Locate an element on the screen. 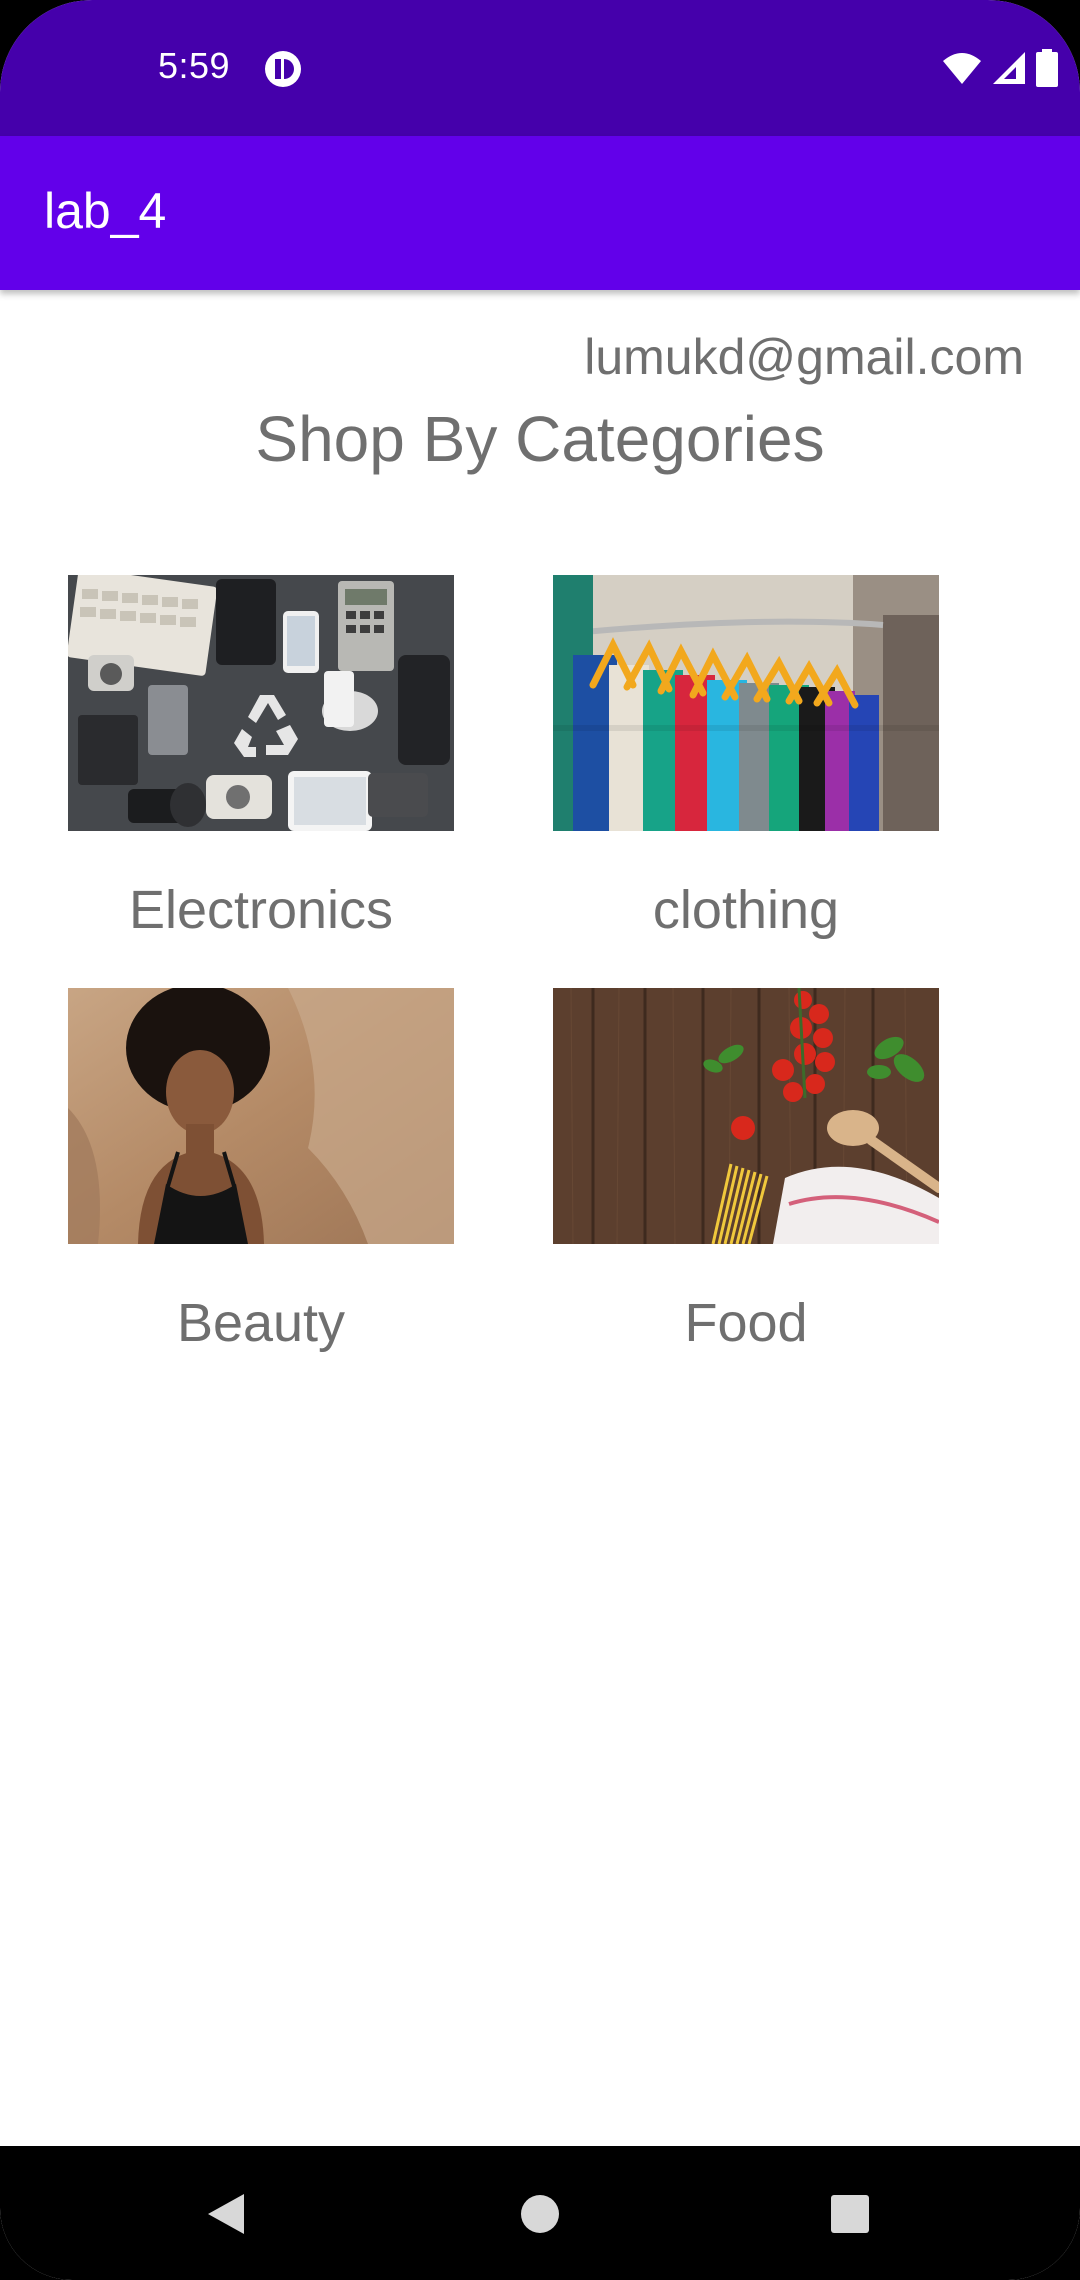 This screenshot has height=2280, width=1080. system-nav-bar is located at coordinates (540, 2213).